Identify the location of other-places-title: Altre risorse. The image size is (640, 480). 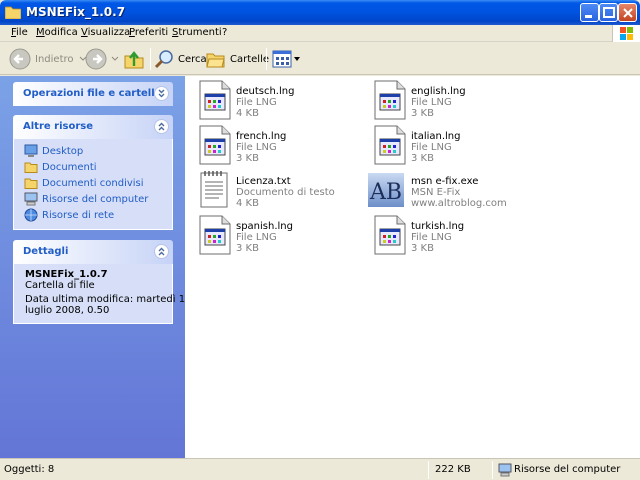
(58, 126).